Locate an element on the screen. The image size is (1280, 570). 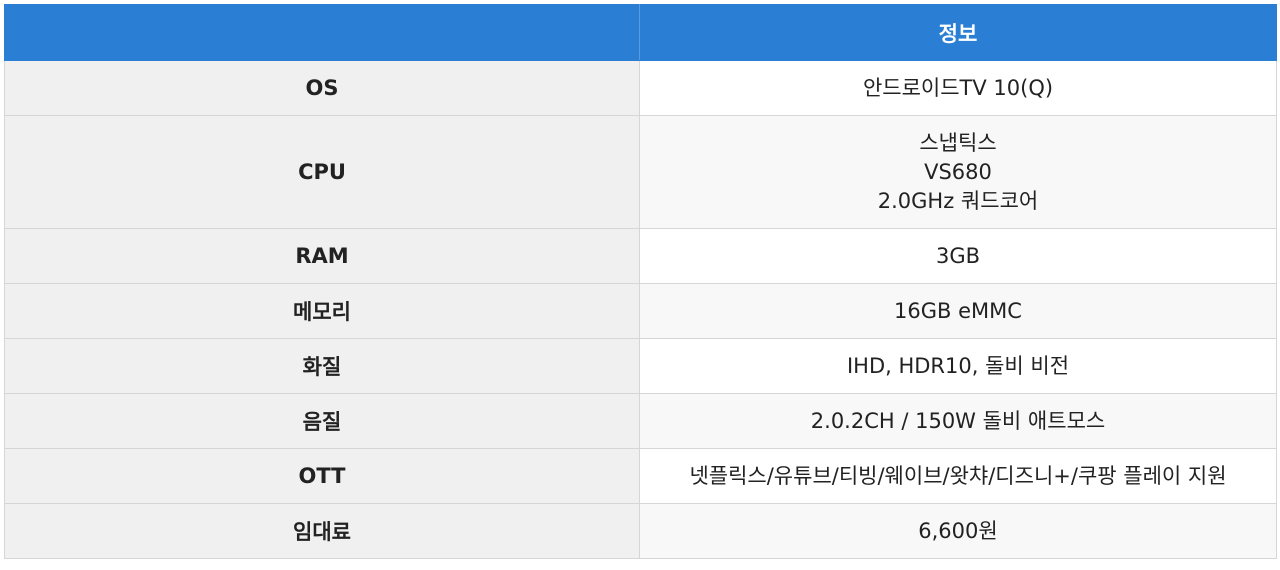
row-value: 16GB eMMC is located at coordinates (958, 311).